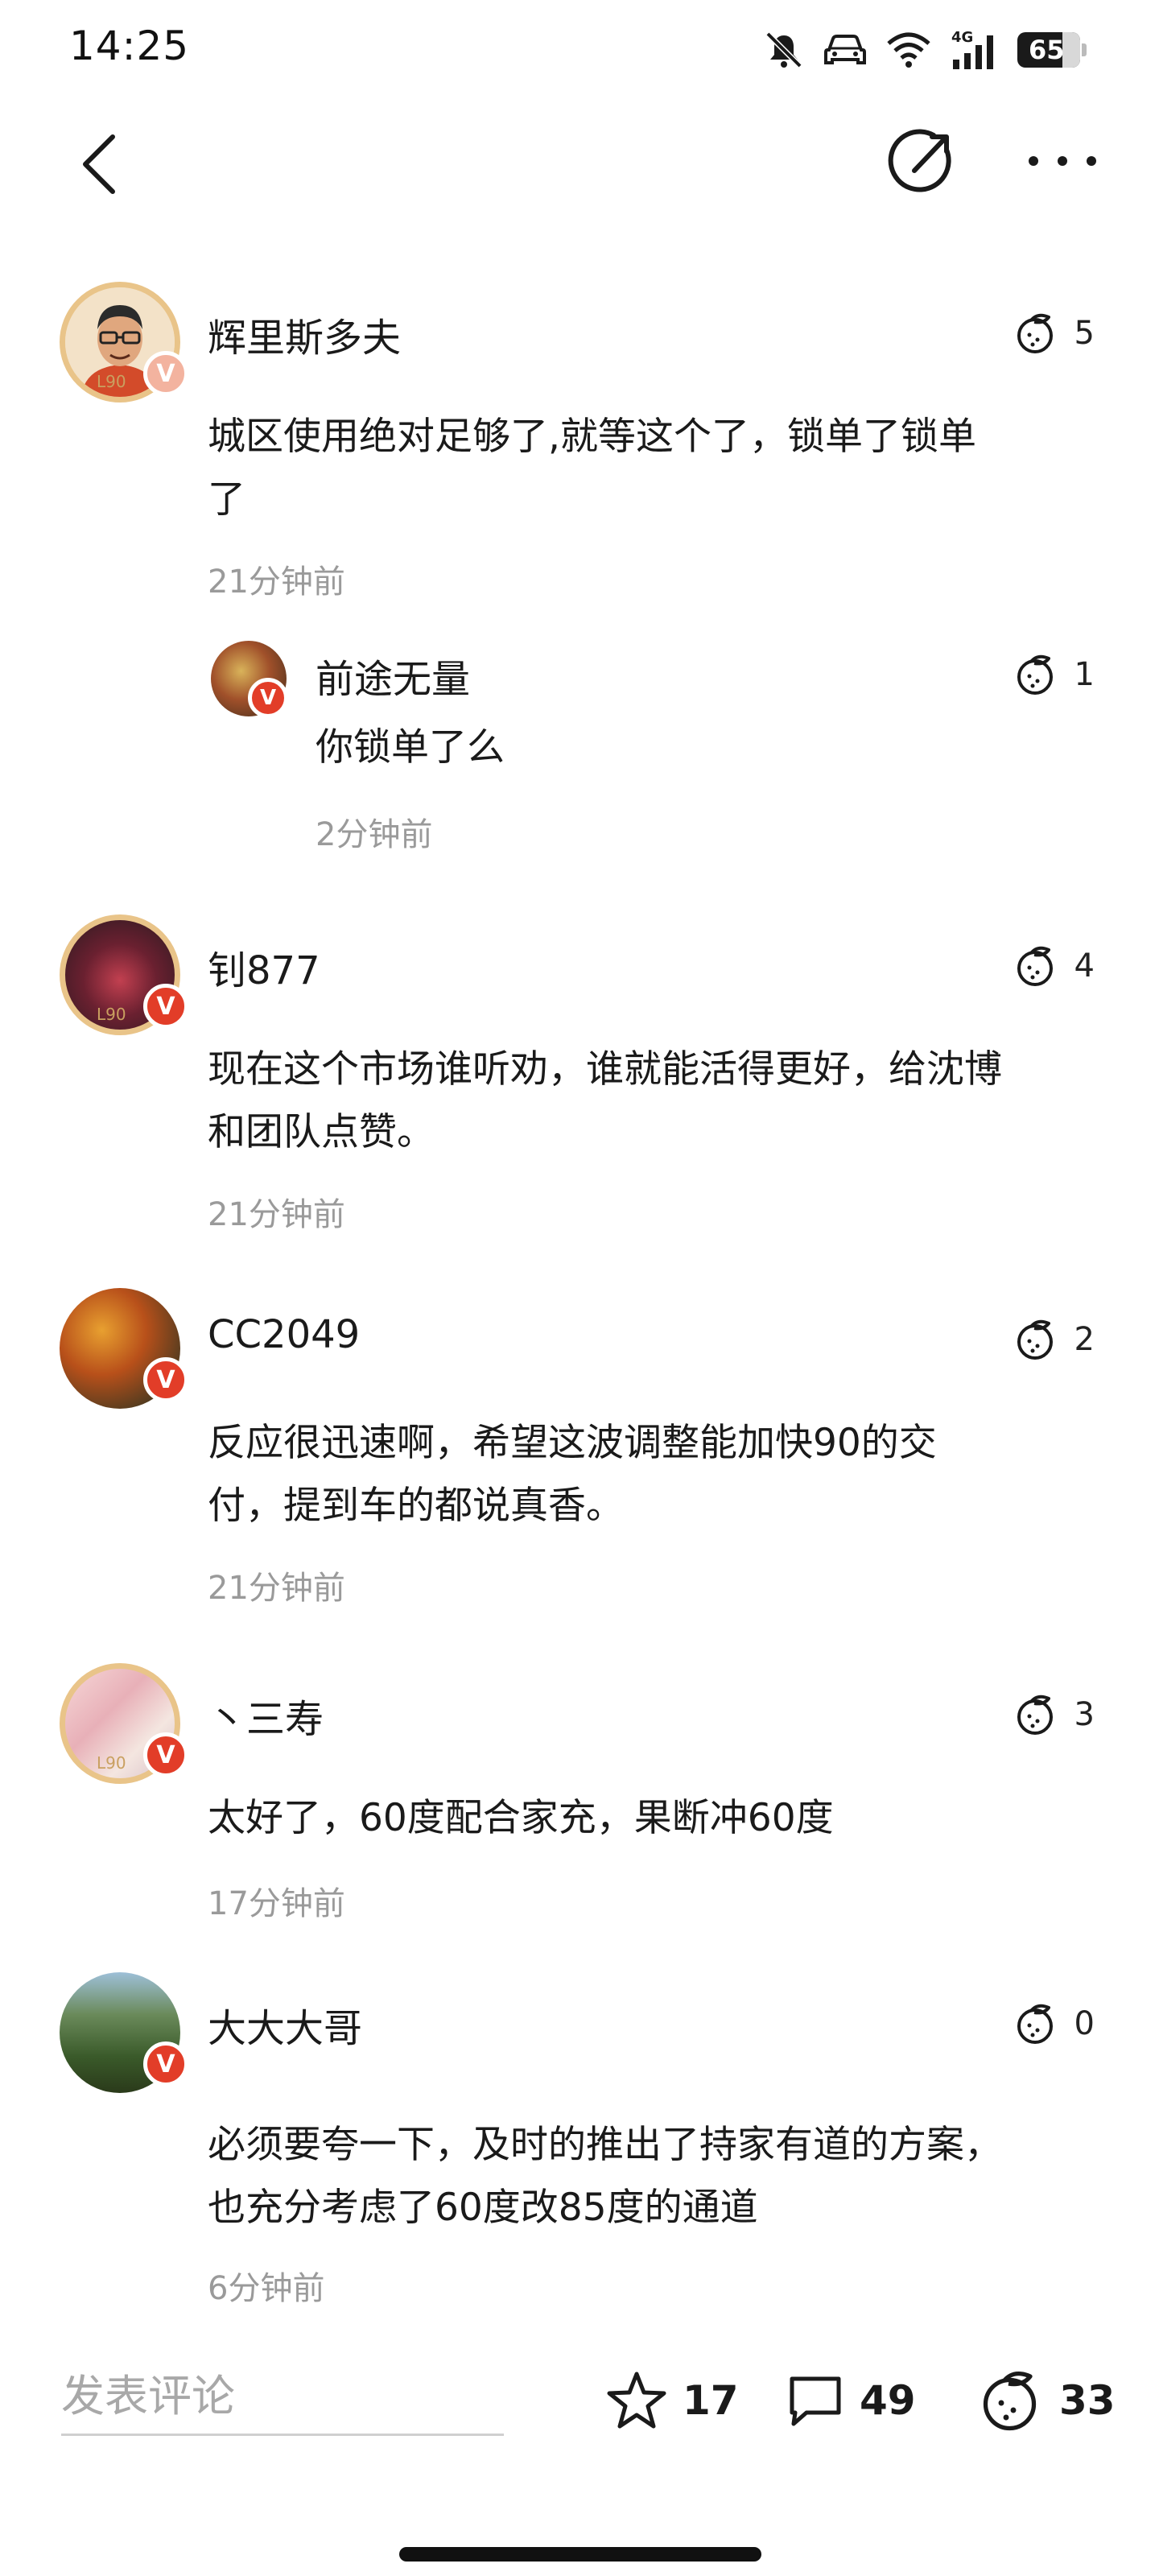 The width and height of the screenshot is (1159, 2576). I want to click on share-icon, so click(920, 160).